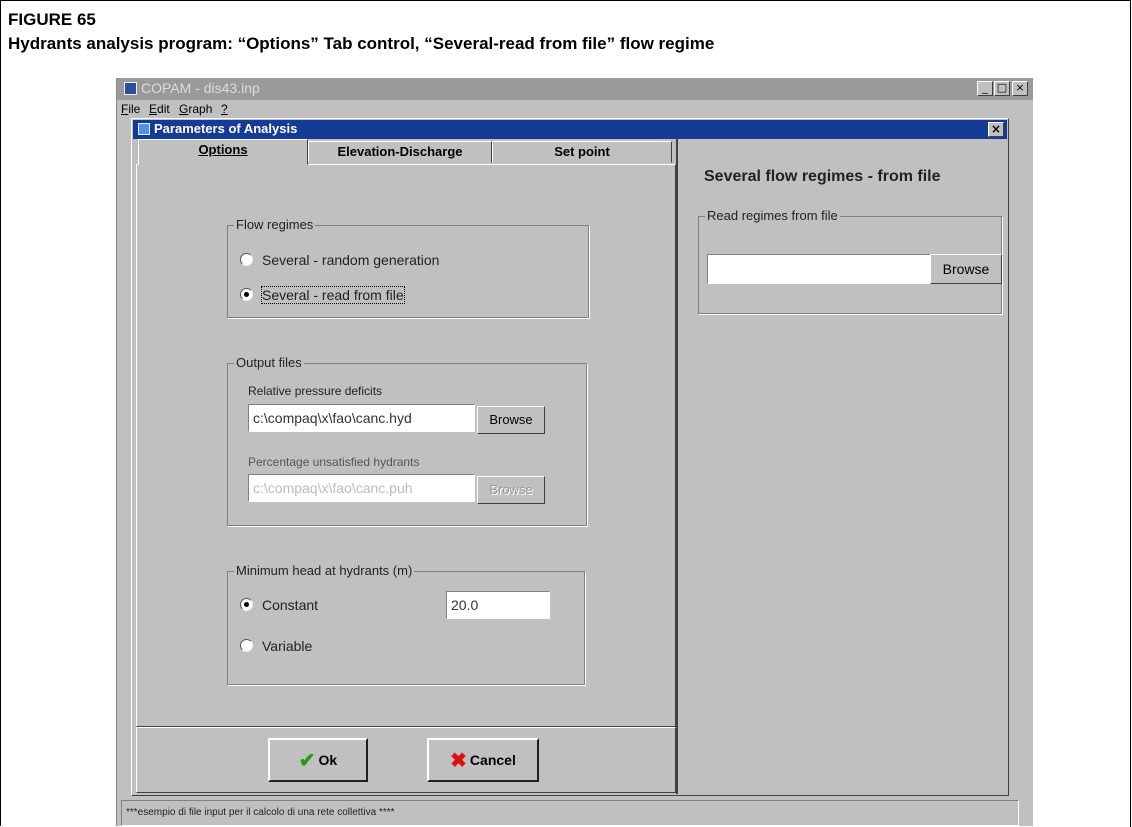 Image resolution: width=1132 pixels, height=827 pixels. I want to click on pressure-browse-button: Browse, so click(511, 420).